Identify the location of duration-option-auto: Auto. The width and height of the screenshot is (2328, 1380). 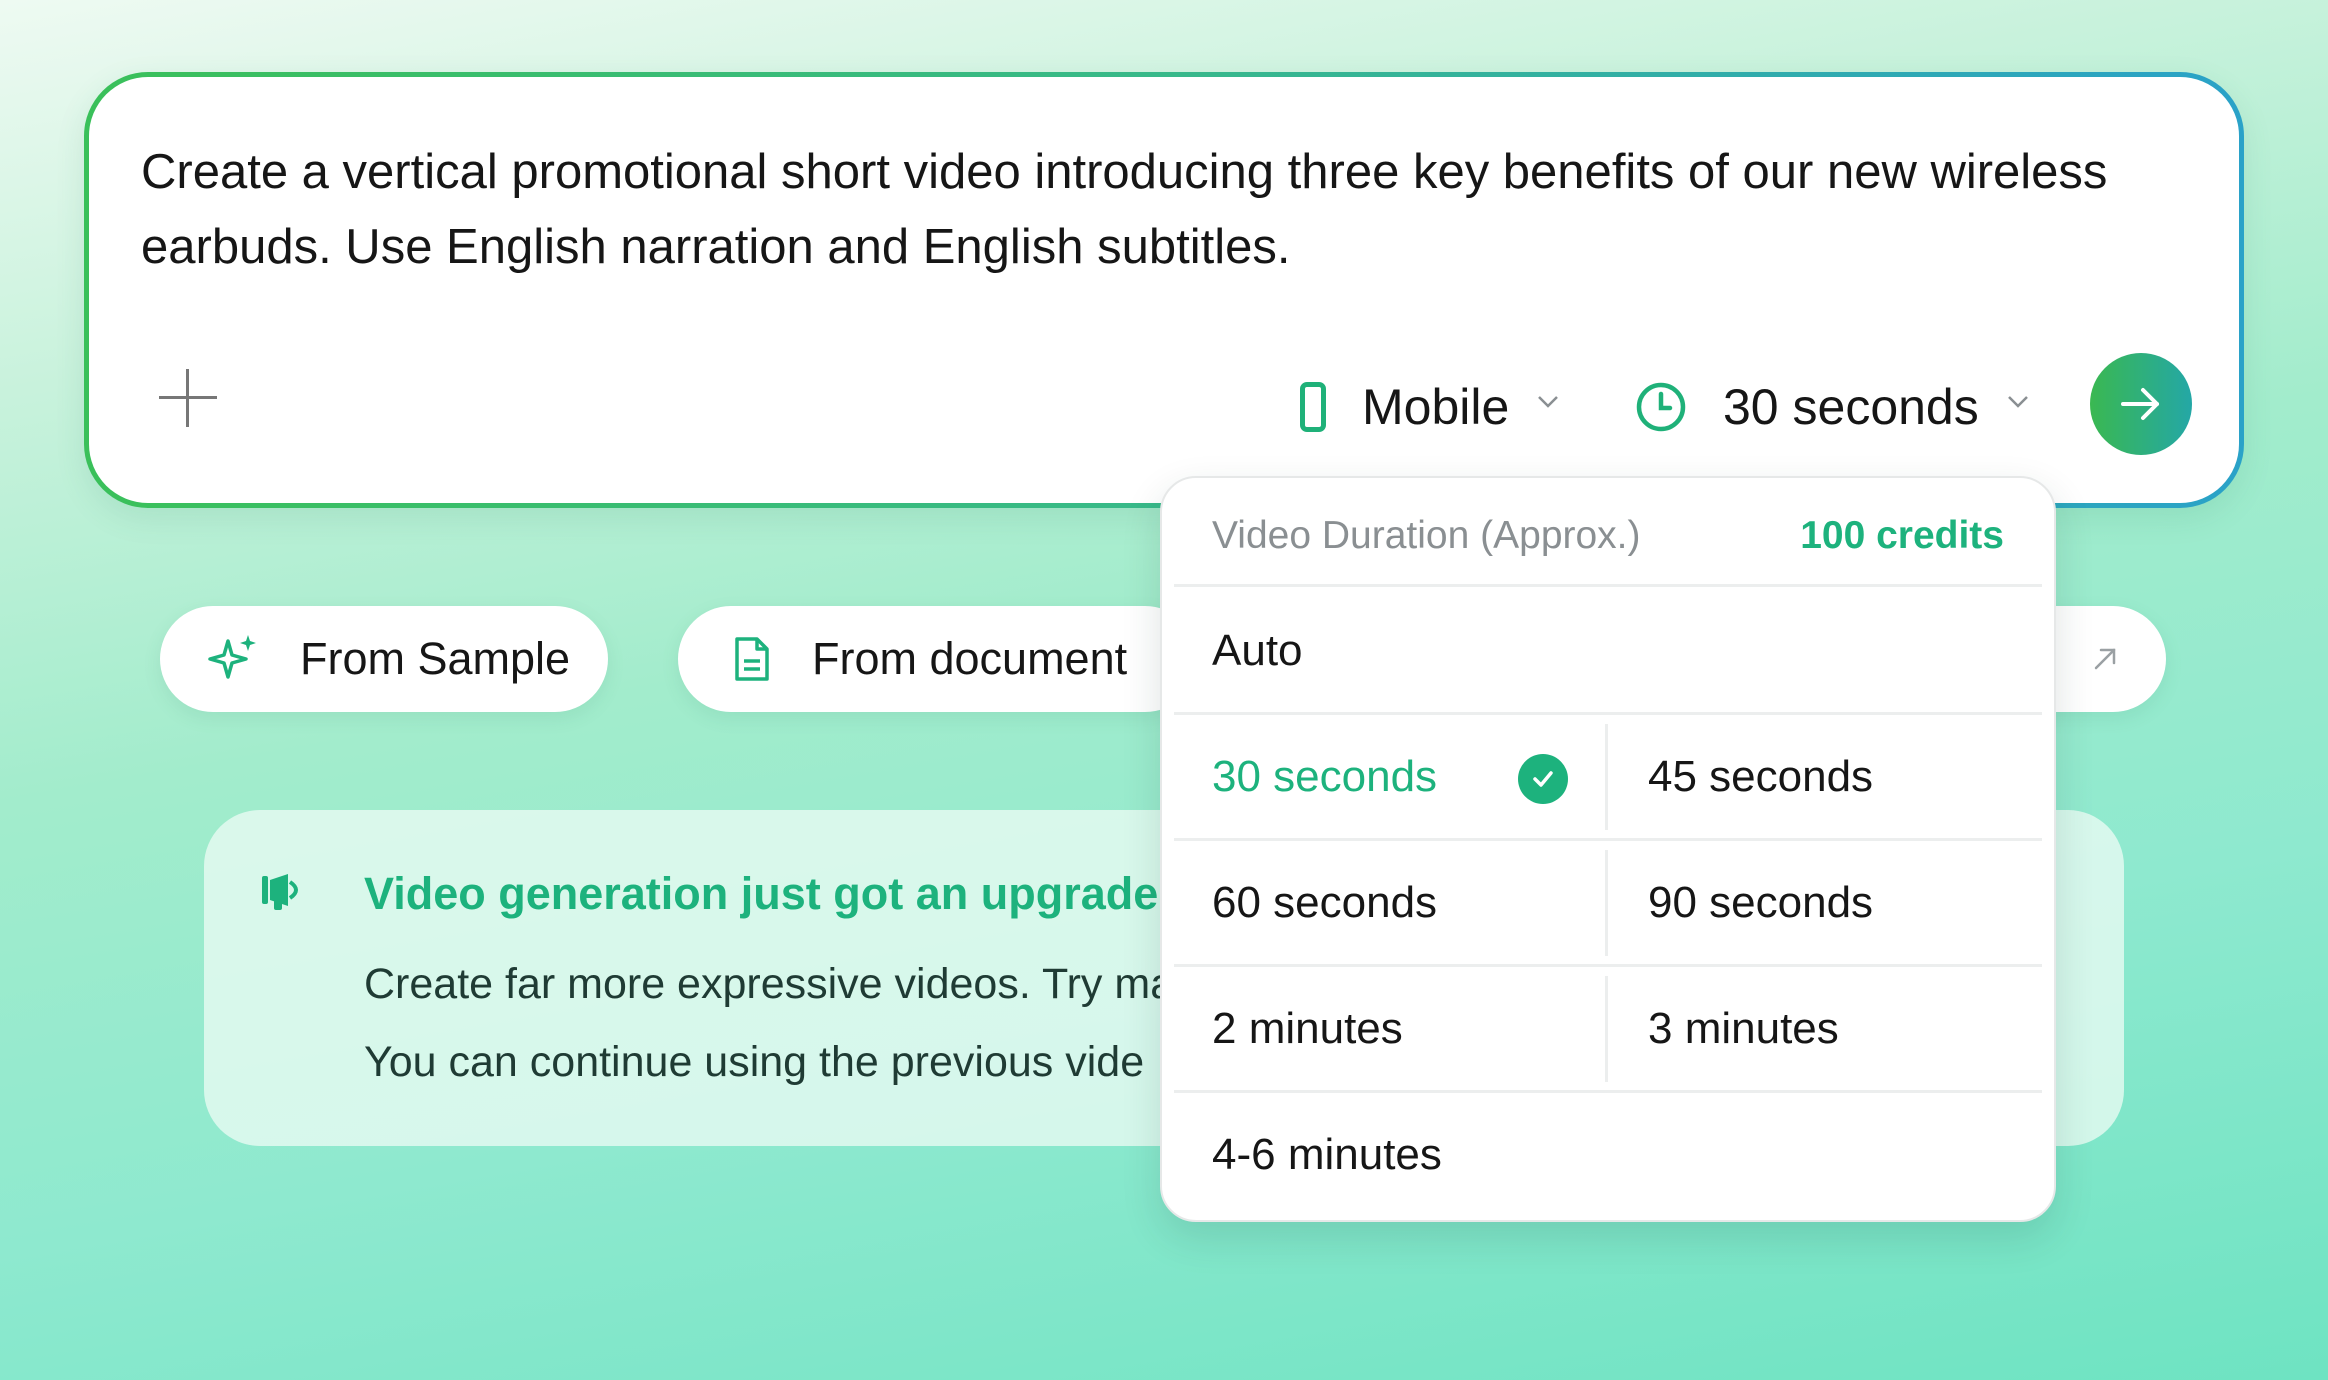
(1608, 651).